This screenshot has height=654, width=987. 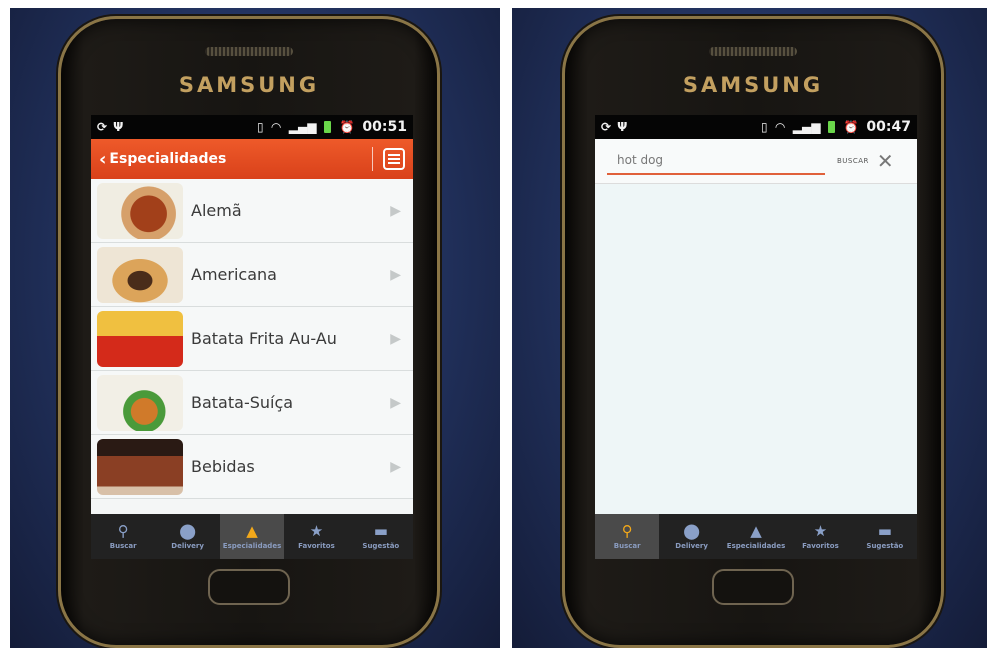 What do you see at coordinates (885, 161) in the screenshot?
I see `close-icon: ✕` at bounding box center [885, 161].